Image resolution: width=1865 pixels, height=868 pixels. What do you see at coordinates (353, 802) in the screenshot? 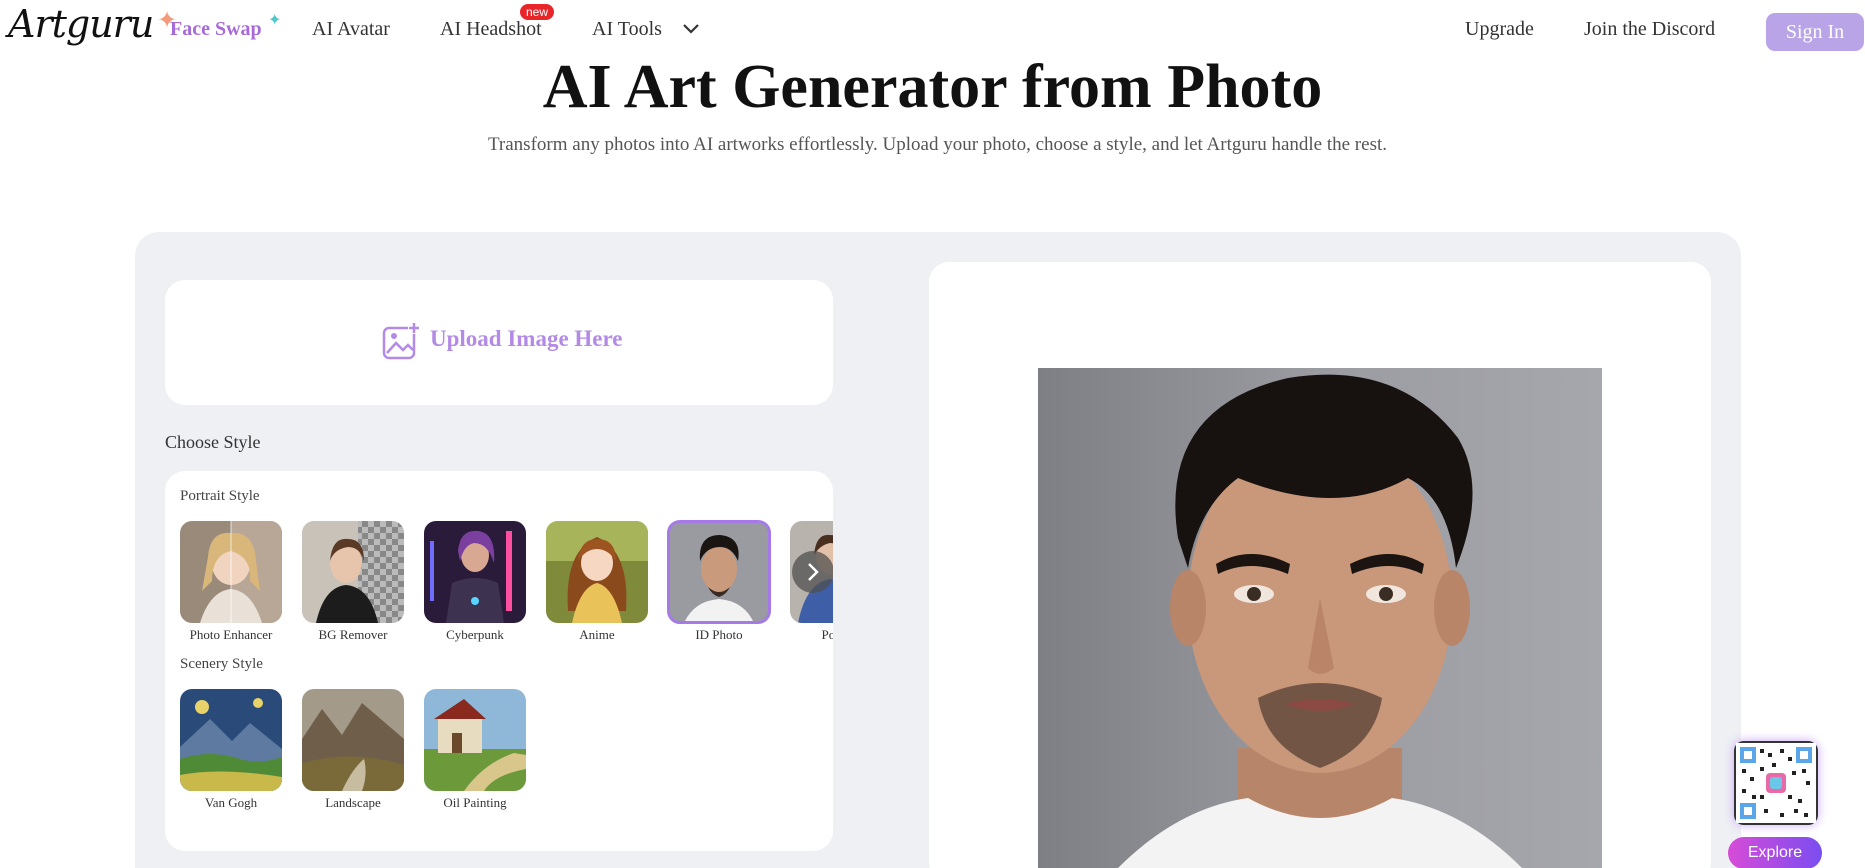
I see `style-label: Landscape` at bounding box center [353, 802].